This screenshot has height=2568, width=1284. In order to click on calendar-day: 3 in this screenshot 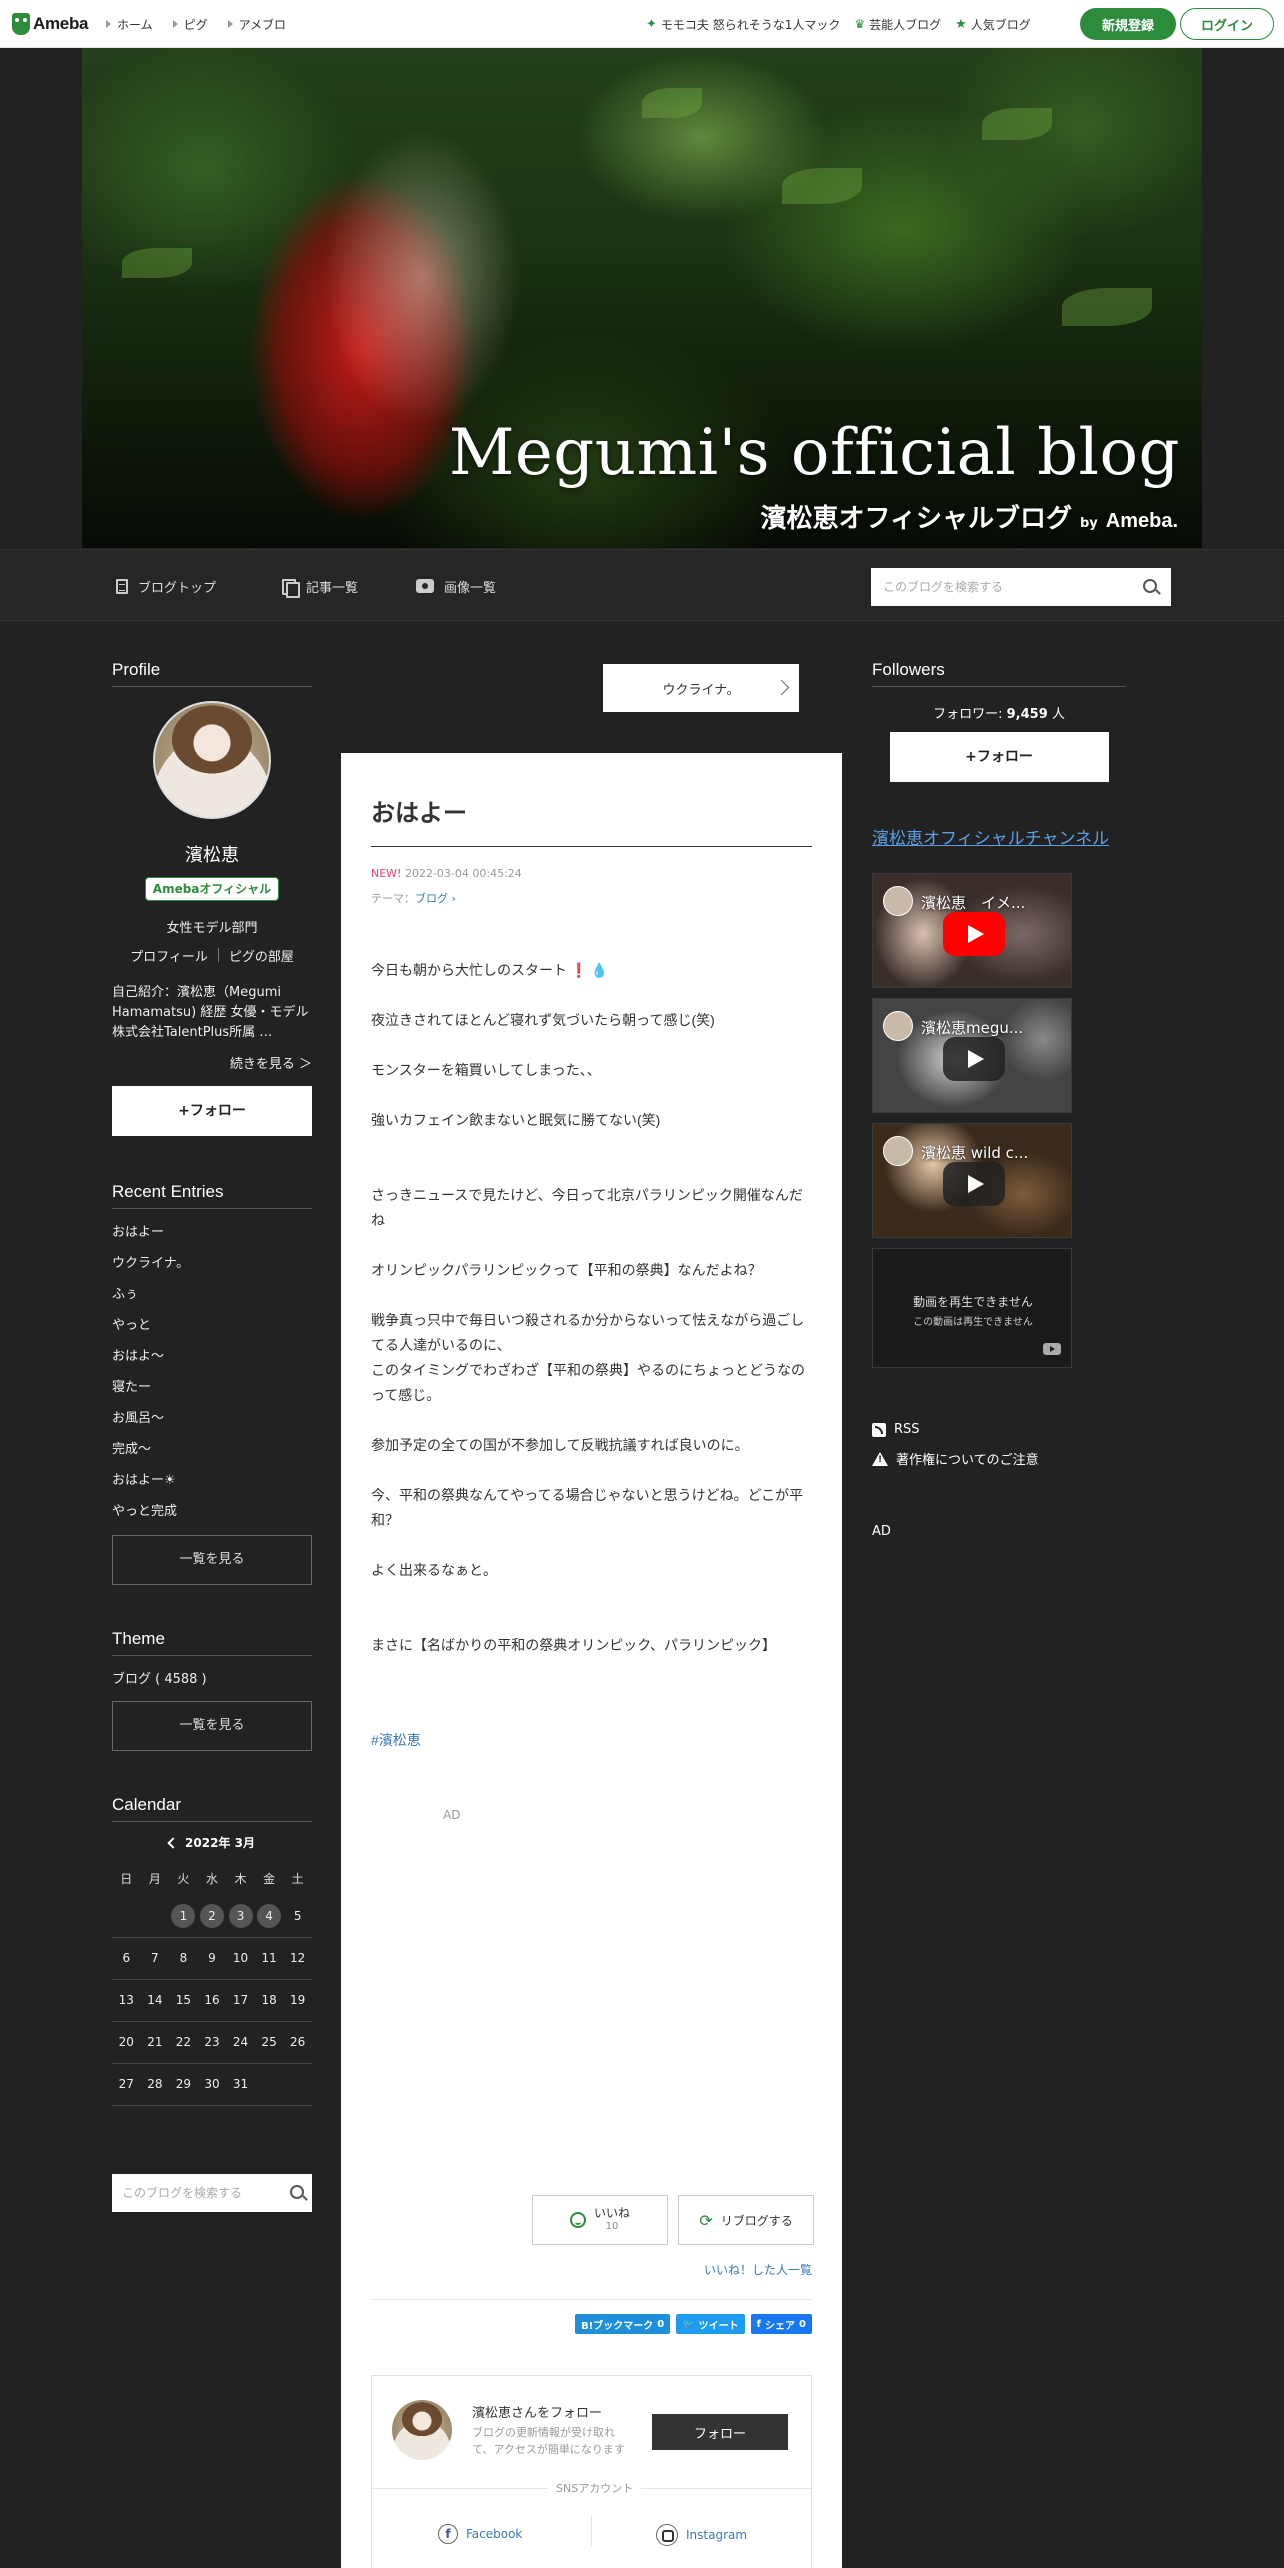, I will do `click(240, 1916)`.